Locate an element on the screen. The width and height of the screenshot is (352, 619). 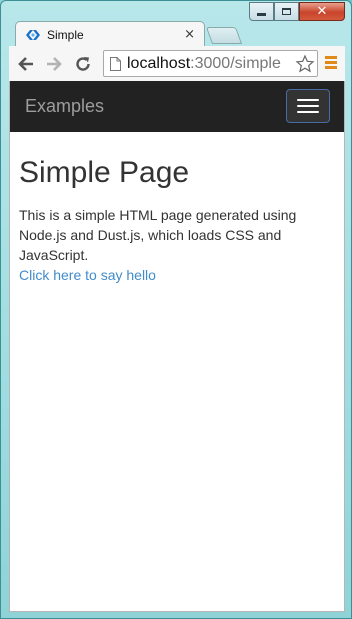
minimize-icon is located at coordinates (261, 14).